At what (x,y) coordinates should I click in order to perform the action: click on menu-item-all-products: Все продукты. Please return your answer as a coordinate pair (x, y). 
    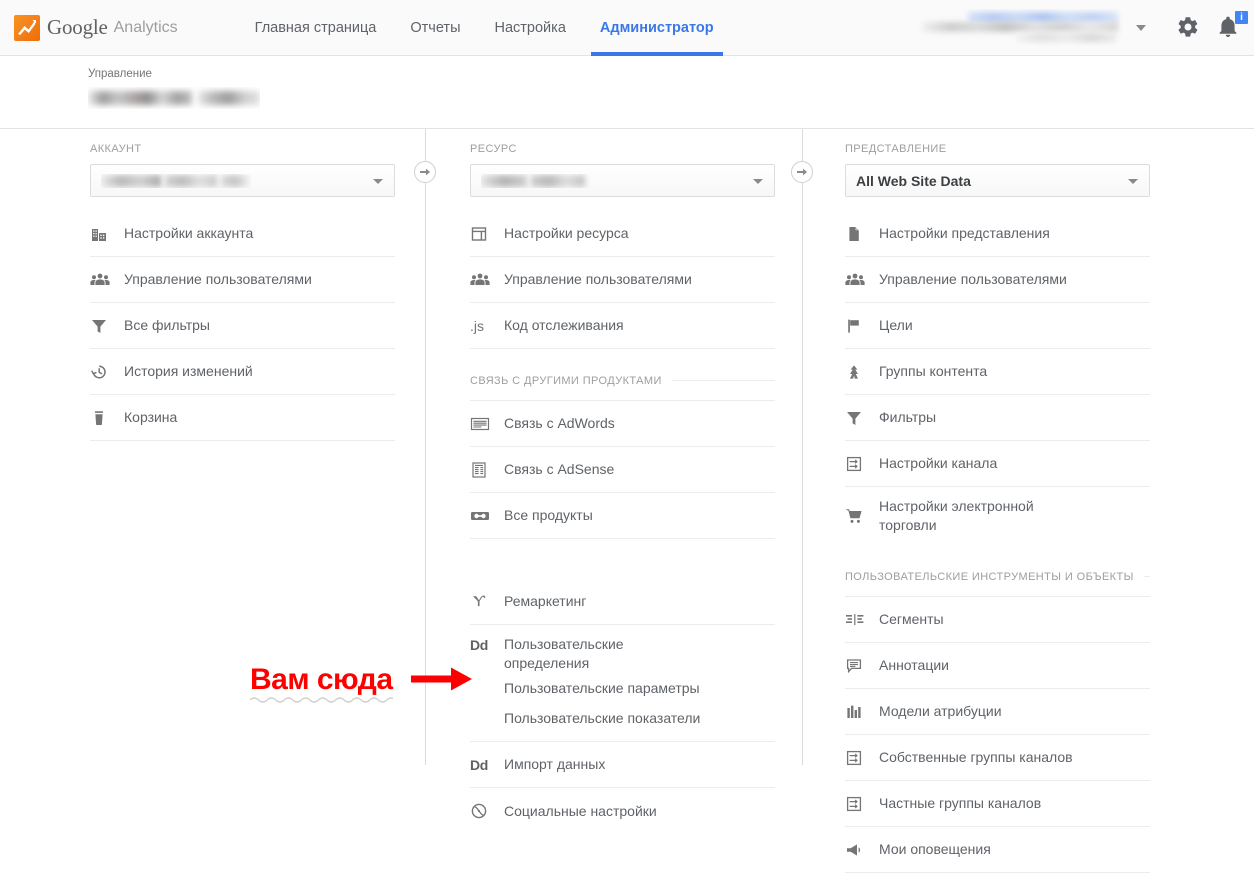
    Looking at the image, I should click on (622, 516).